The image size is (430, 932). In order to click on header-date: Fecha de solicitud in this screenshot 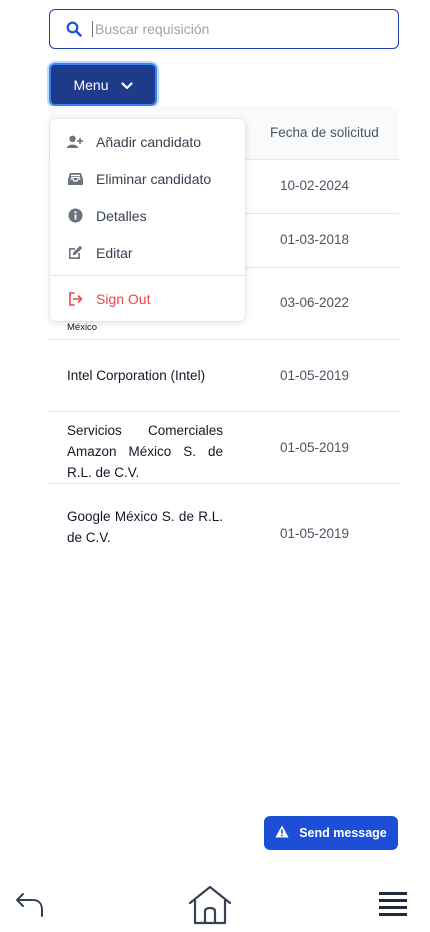, I will do `click(324, 132)`.